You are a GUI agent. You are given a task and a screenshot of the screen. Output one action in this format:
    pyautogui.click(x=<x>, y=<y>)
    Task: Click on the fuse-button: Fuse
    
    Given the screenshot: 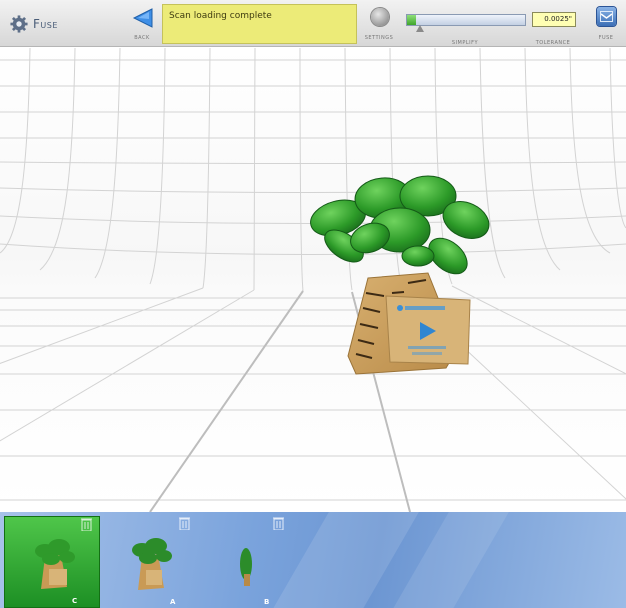 What is the action you would take?
    pyautogui.click(x=606, y=24)
    